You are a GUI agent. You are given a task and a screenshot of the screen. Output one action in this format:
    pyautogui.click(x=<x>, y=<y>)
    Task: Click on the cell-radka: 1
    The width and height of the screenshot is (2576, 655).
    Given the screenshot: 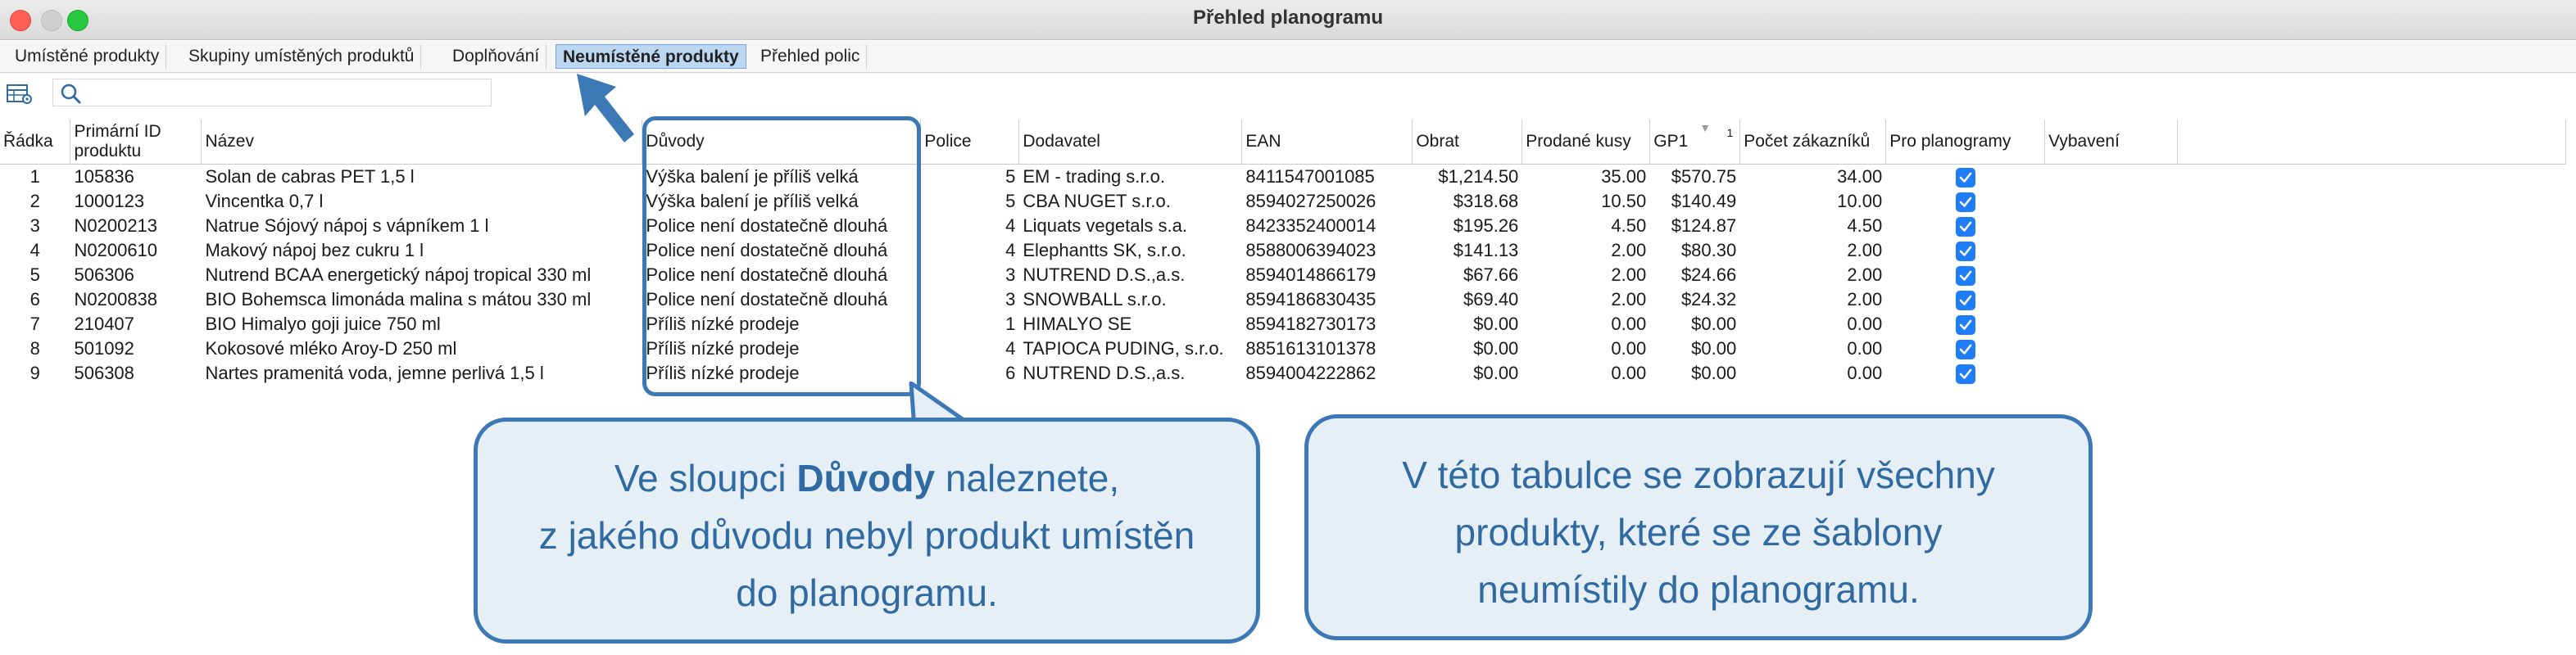 What is the action you would take?
    pyautogui.click(x=34, y=176)
    